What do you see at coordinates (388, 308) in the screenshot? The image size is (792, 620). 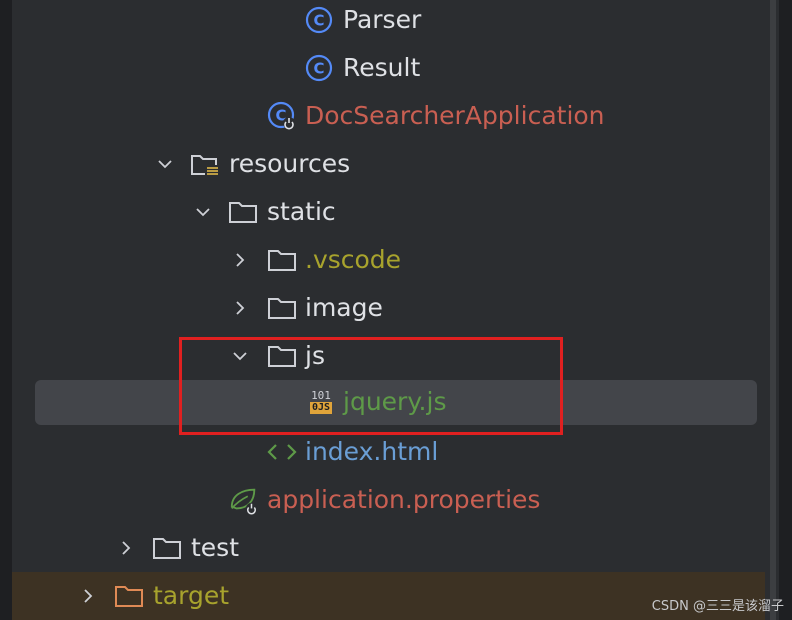 I see `tree-item-image: image` at bounding box center [388, 308].